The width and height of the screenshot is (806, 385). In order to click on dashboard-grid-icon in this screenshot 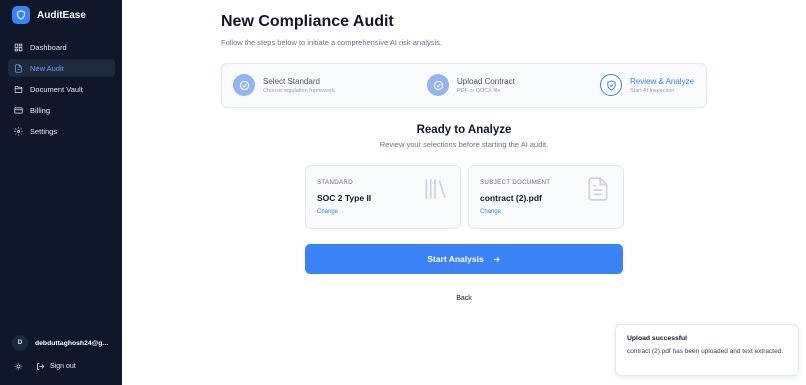, I will do `click(18, 47)`.